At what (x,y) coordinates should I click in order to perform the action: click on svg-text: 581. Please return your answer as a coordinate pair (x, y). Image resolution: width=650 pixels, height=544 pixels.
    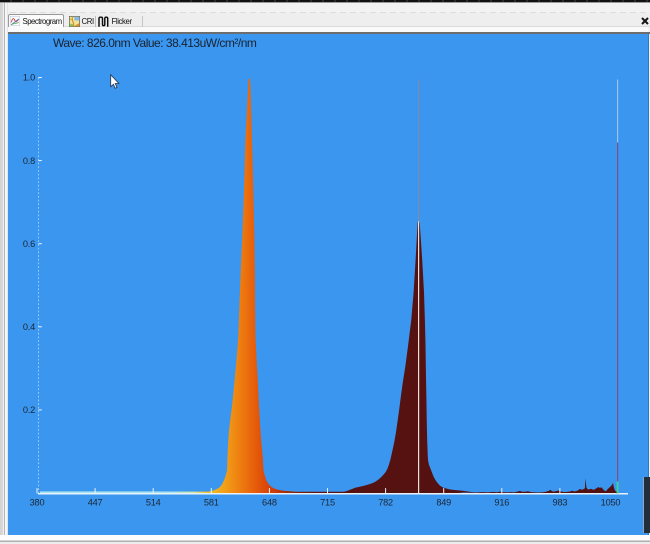
    Looking at the image, I should click on (211, 502).